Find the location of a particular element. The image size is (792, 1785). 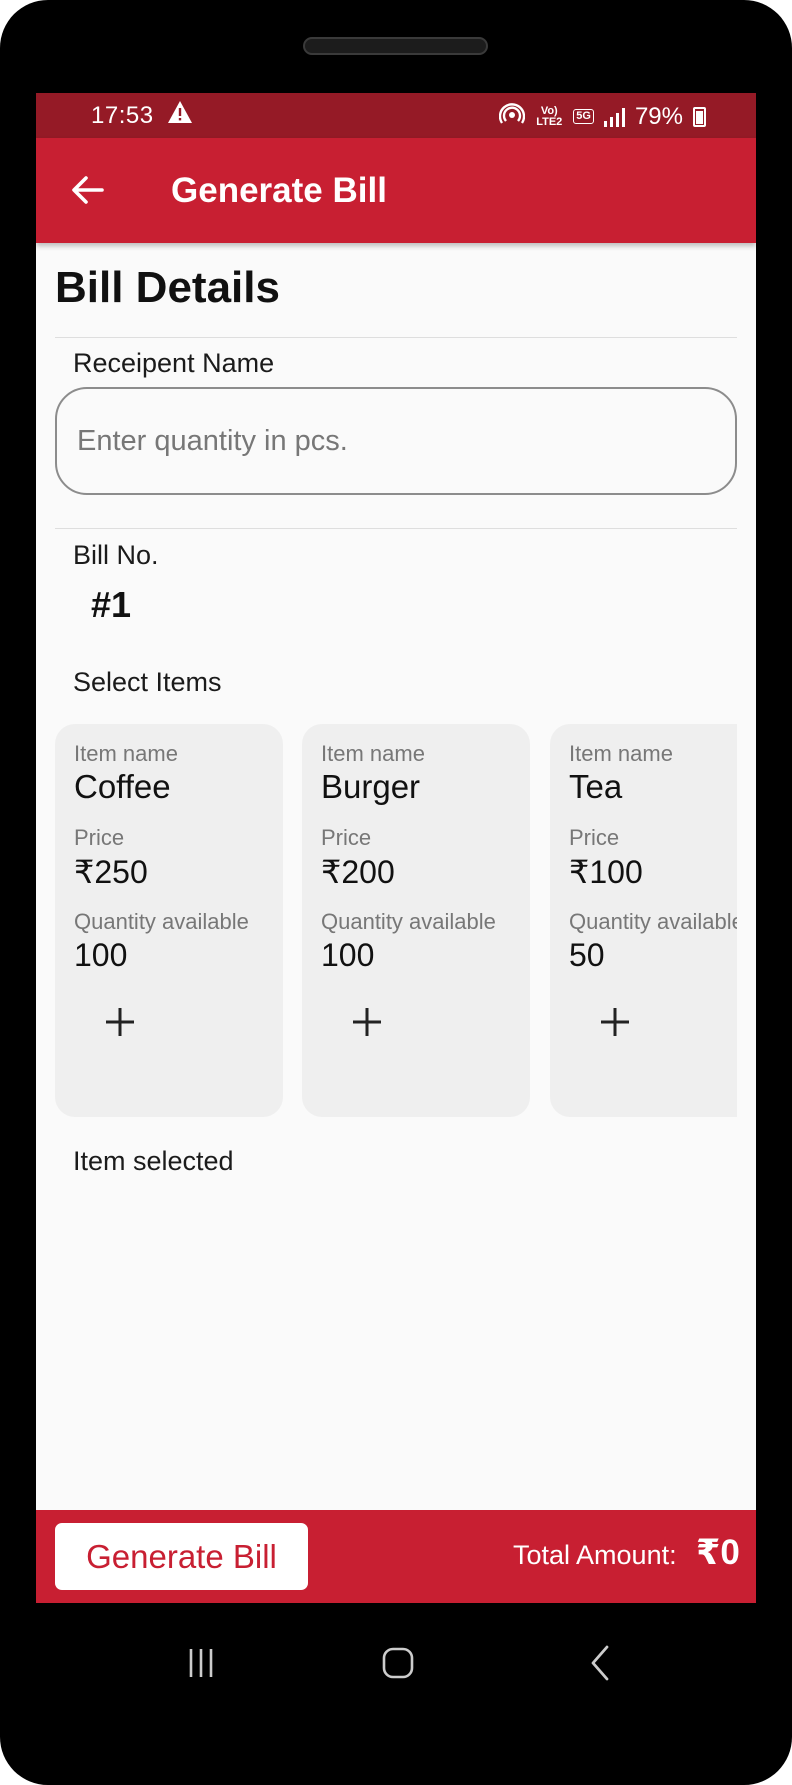

generate-bill-button: Generate Bill is located at coordinates (181, 1556).